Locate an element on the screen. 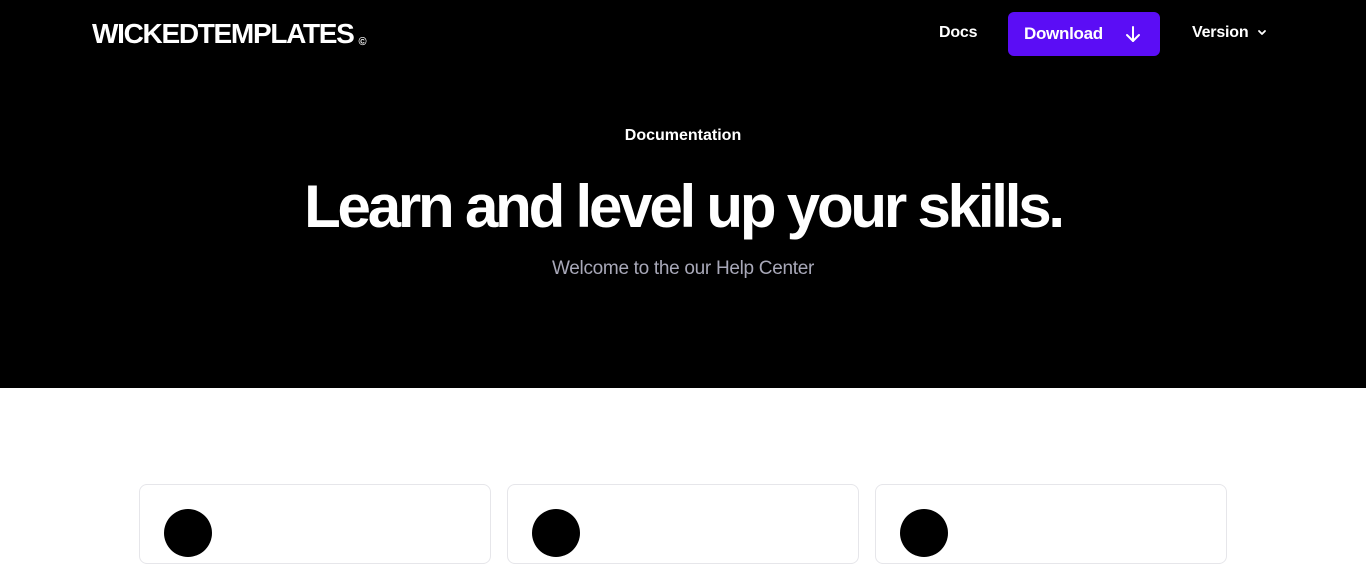 This screenshot has width=1366, height=564. top-navigation: WICKEDTEMPLATES © Docs Download Version is located at coordinates (683, 34).